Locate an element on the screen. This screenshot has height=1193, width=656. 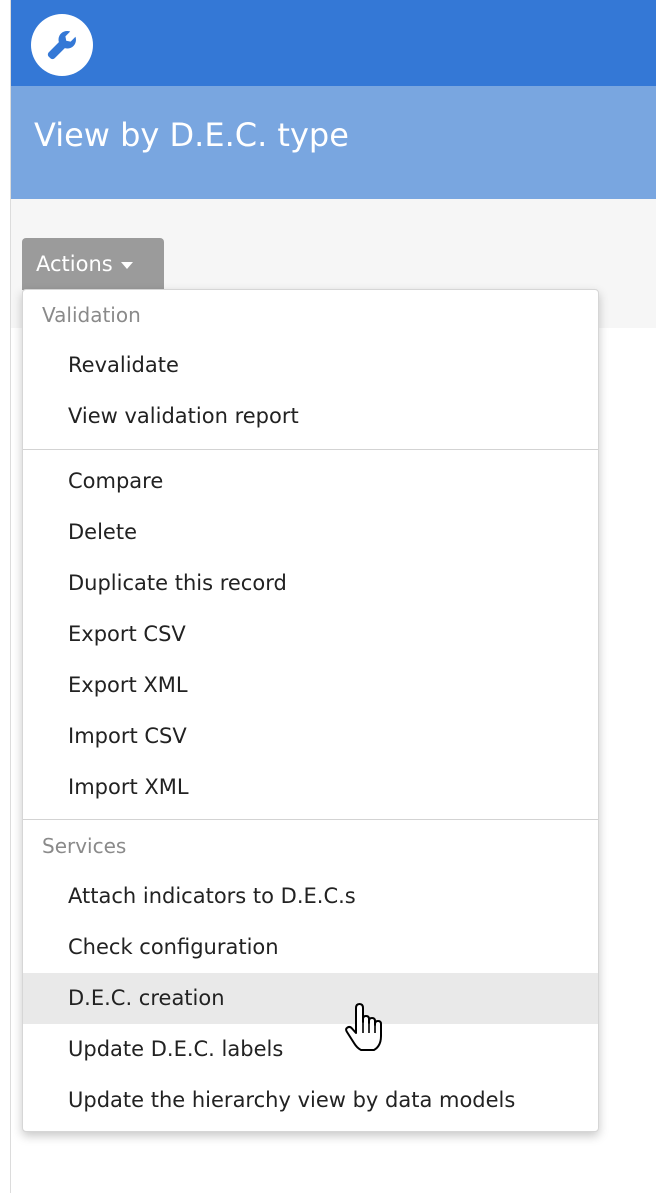
menu-item-dec-creation: D.E.C. creation is located at coordinates (310, 998).